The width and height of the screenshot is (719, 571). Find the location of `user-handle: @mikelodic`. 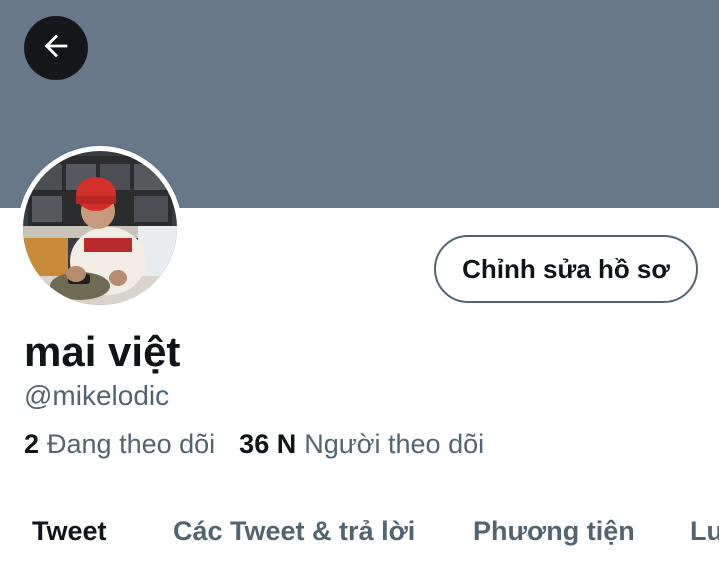

user-handle: @mikelodic is located at coordinates (97, 395).